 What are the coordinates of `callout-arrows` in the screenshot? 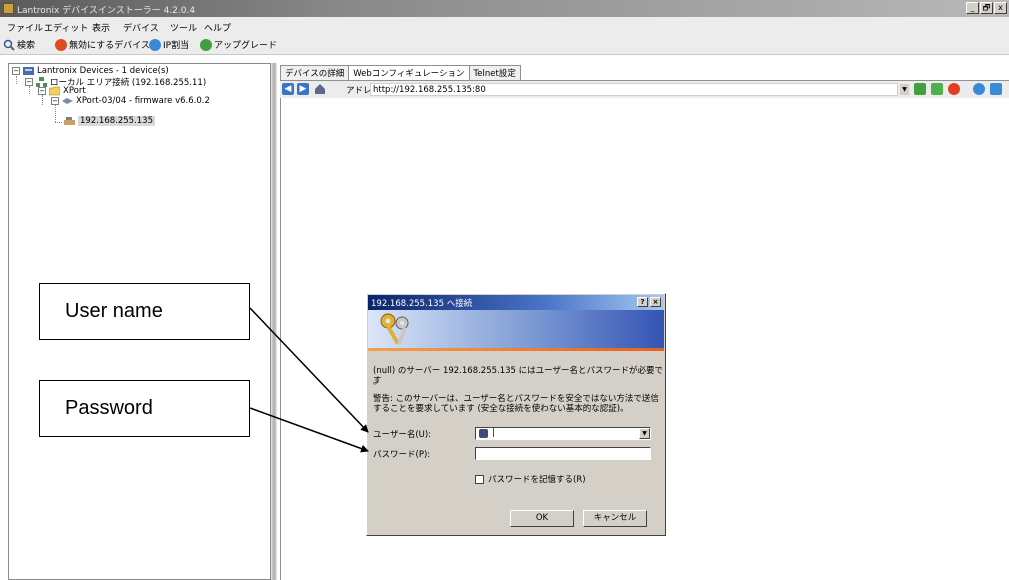 It's located at (309, 380).